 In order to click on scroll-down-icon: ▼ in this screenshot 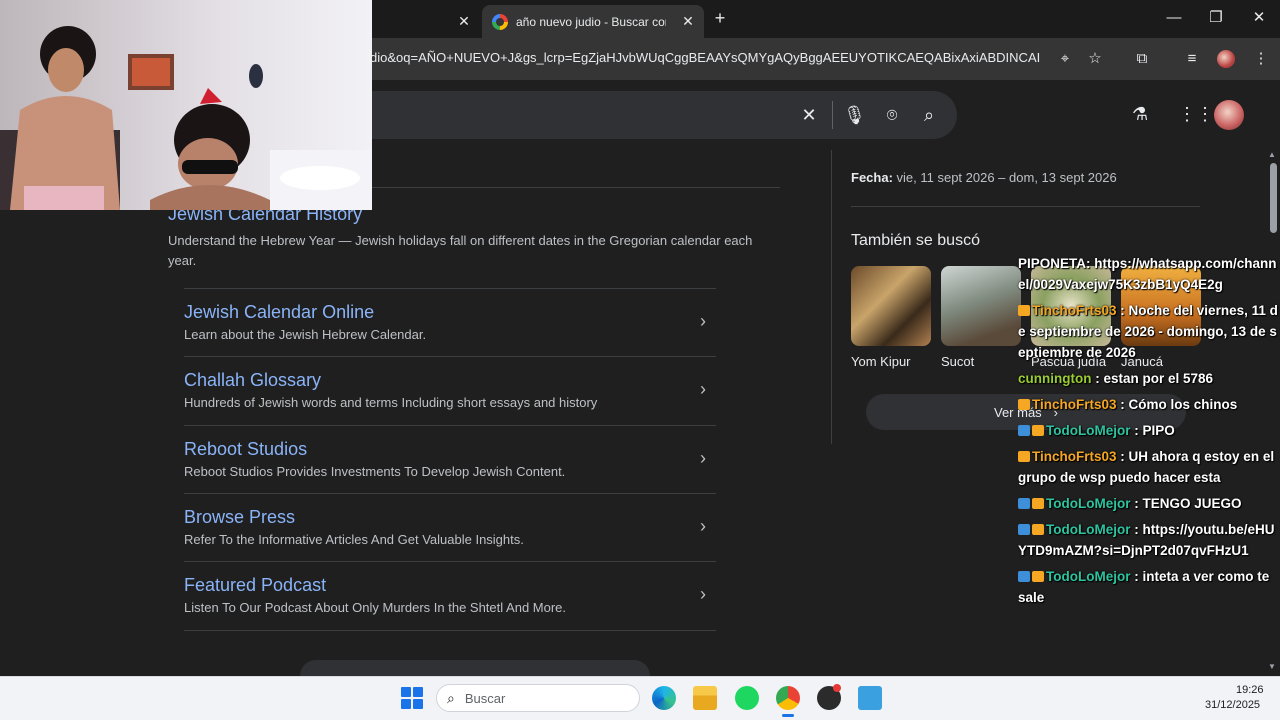, I will do `click(1272, 666)`.